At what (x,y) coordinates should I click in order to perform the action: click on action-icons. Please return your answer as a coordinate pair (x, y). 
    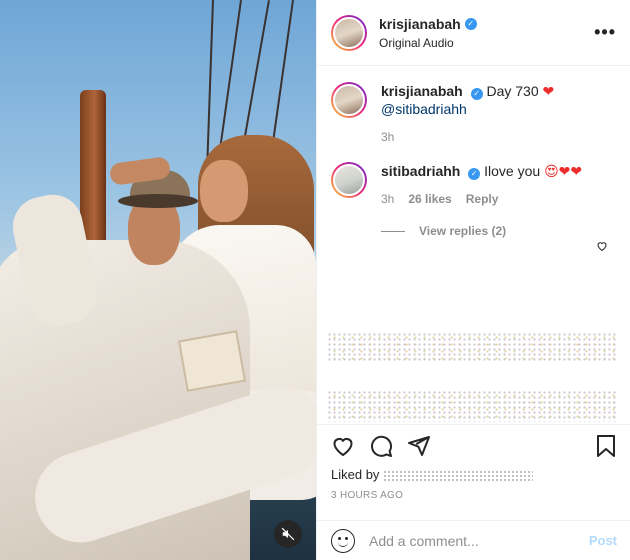
    Looking at the image, I should click on (474, 448).